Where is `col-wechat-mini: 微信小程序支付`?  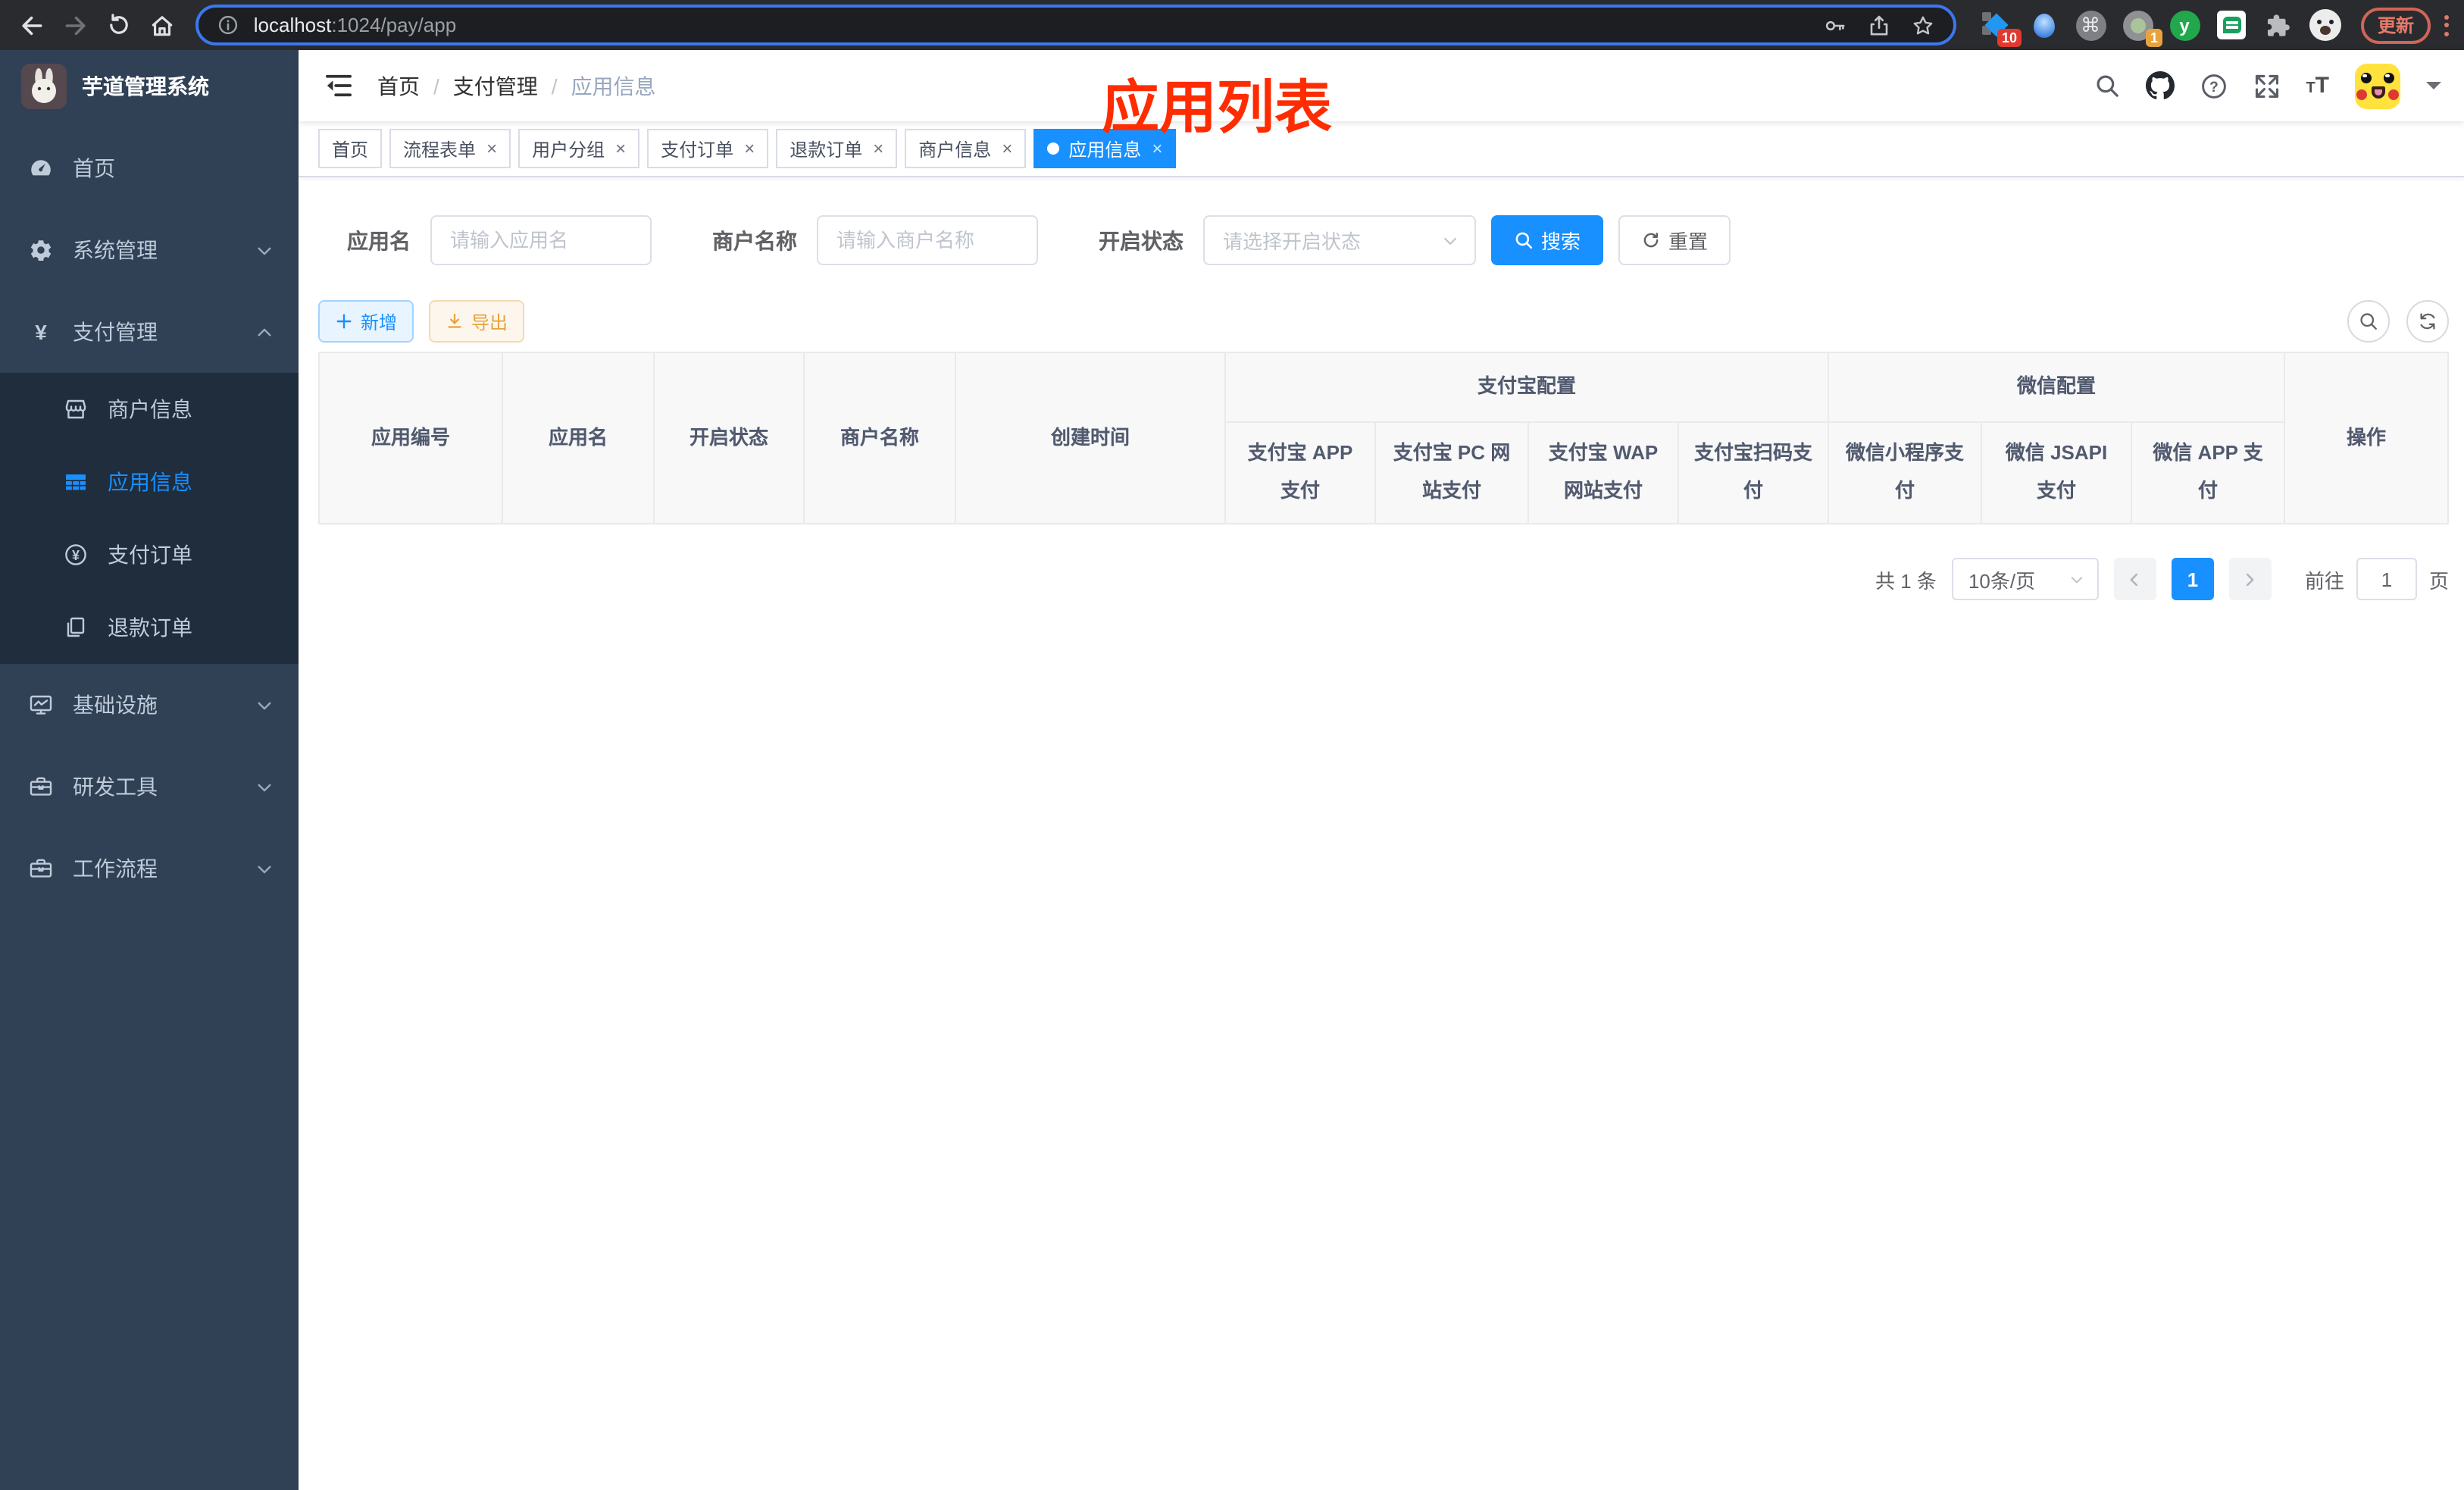
col-wechat-mini: 微信小程序支付 is located at coordinates (1905, 472).